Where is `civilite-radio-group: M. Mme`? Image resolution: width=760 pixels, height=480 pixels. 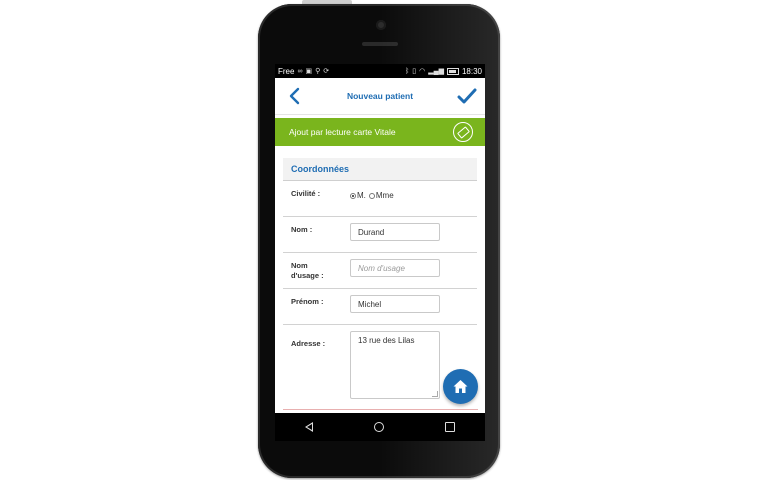
civilite-radio-group: M. Mme is located at coordinates (372, 193).